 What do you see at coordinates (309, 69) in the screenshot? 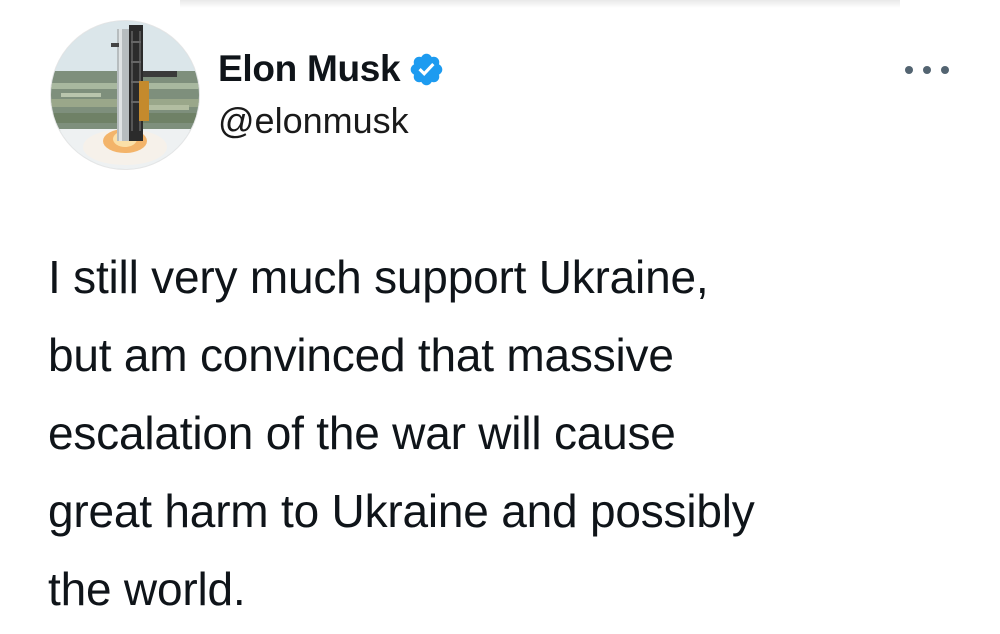
I see `author-display-name: Elon Musk` at bounding box center [309, 69].